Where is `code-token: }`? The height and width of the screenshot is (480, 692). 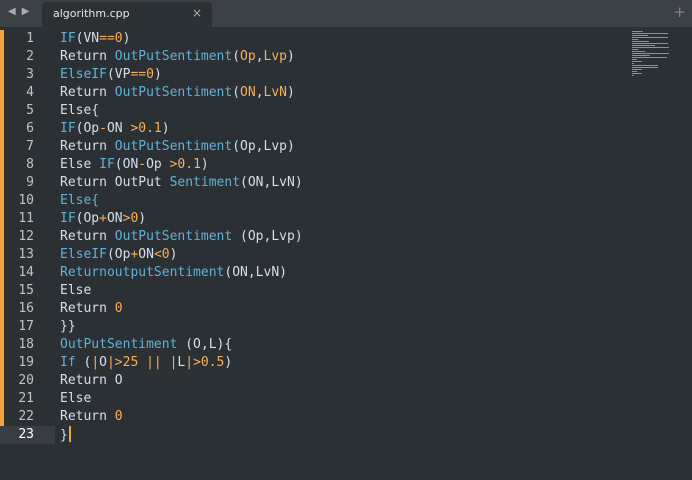
code-token: } is located at coordinates (64, 435).